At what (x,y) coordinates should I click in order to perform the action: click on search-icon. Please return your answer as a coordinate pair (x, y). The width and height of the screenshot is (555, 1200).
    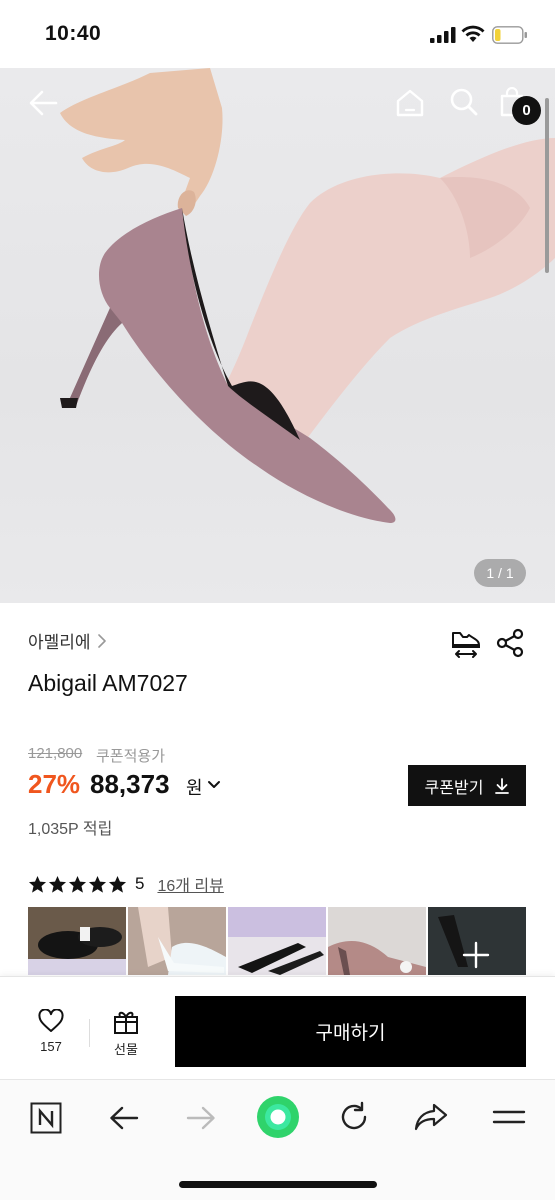
    Looking at the image, I should click on (464, 102).